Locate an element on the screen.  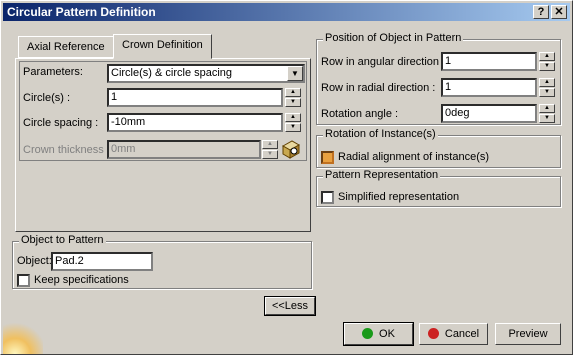
angular-row-spinner: ▲ ▼ is located at coordinates (547, 61).